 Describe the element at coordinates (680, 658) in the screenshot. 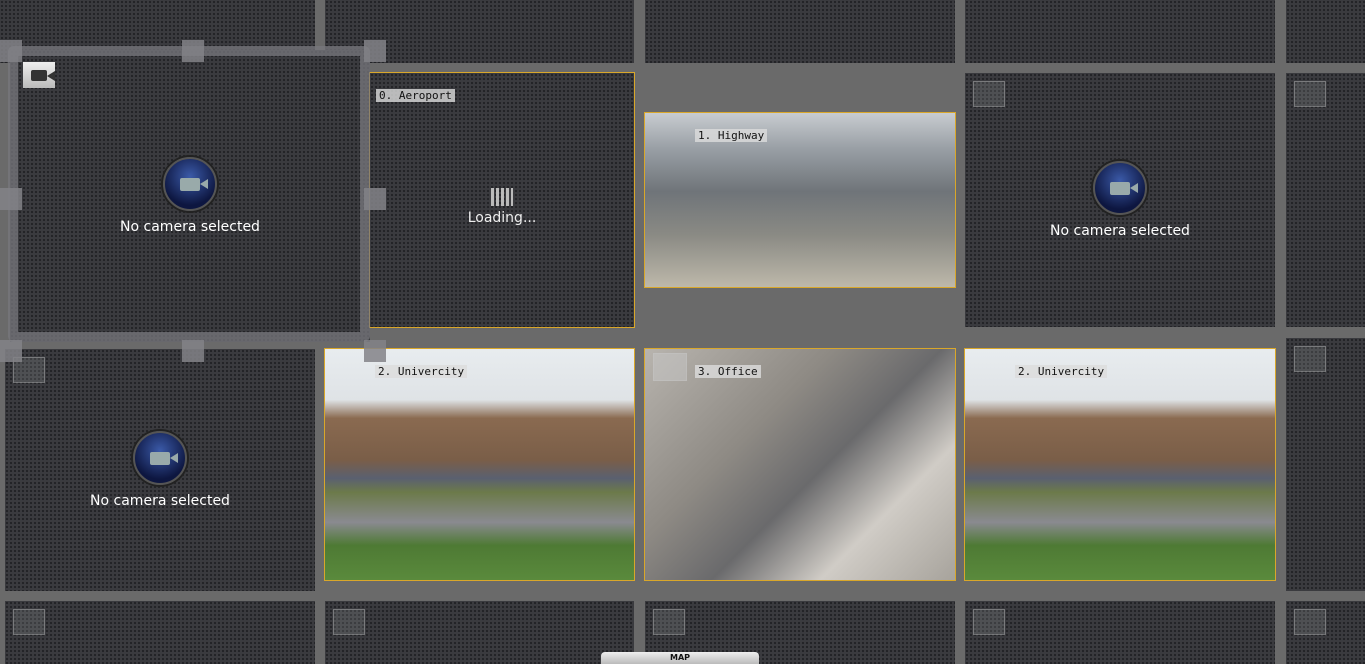

I see `map-toggle-button: MAP` at that location.